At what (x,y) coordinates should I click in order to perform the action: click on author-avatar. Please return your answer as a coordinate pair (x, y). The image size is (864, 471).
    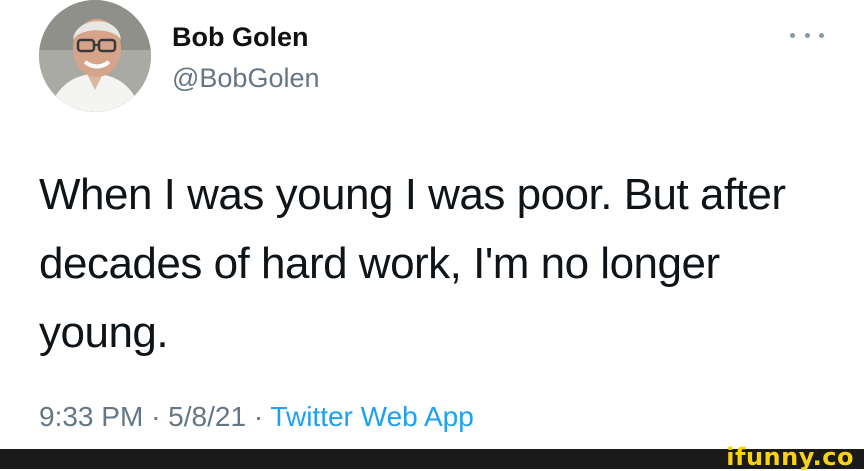
    Looking at the image, I should click on (95, 56).